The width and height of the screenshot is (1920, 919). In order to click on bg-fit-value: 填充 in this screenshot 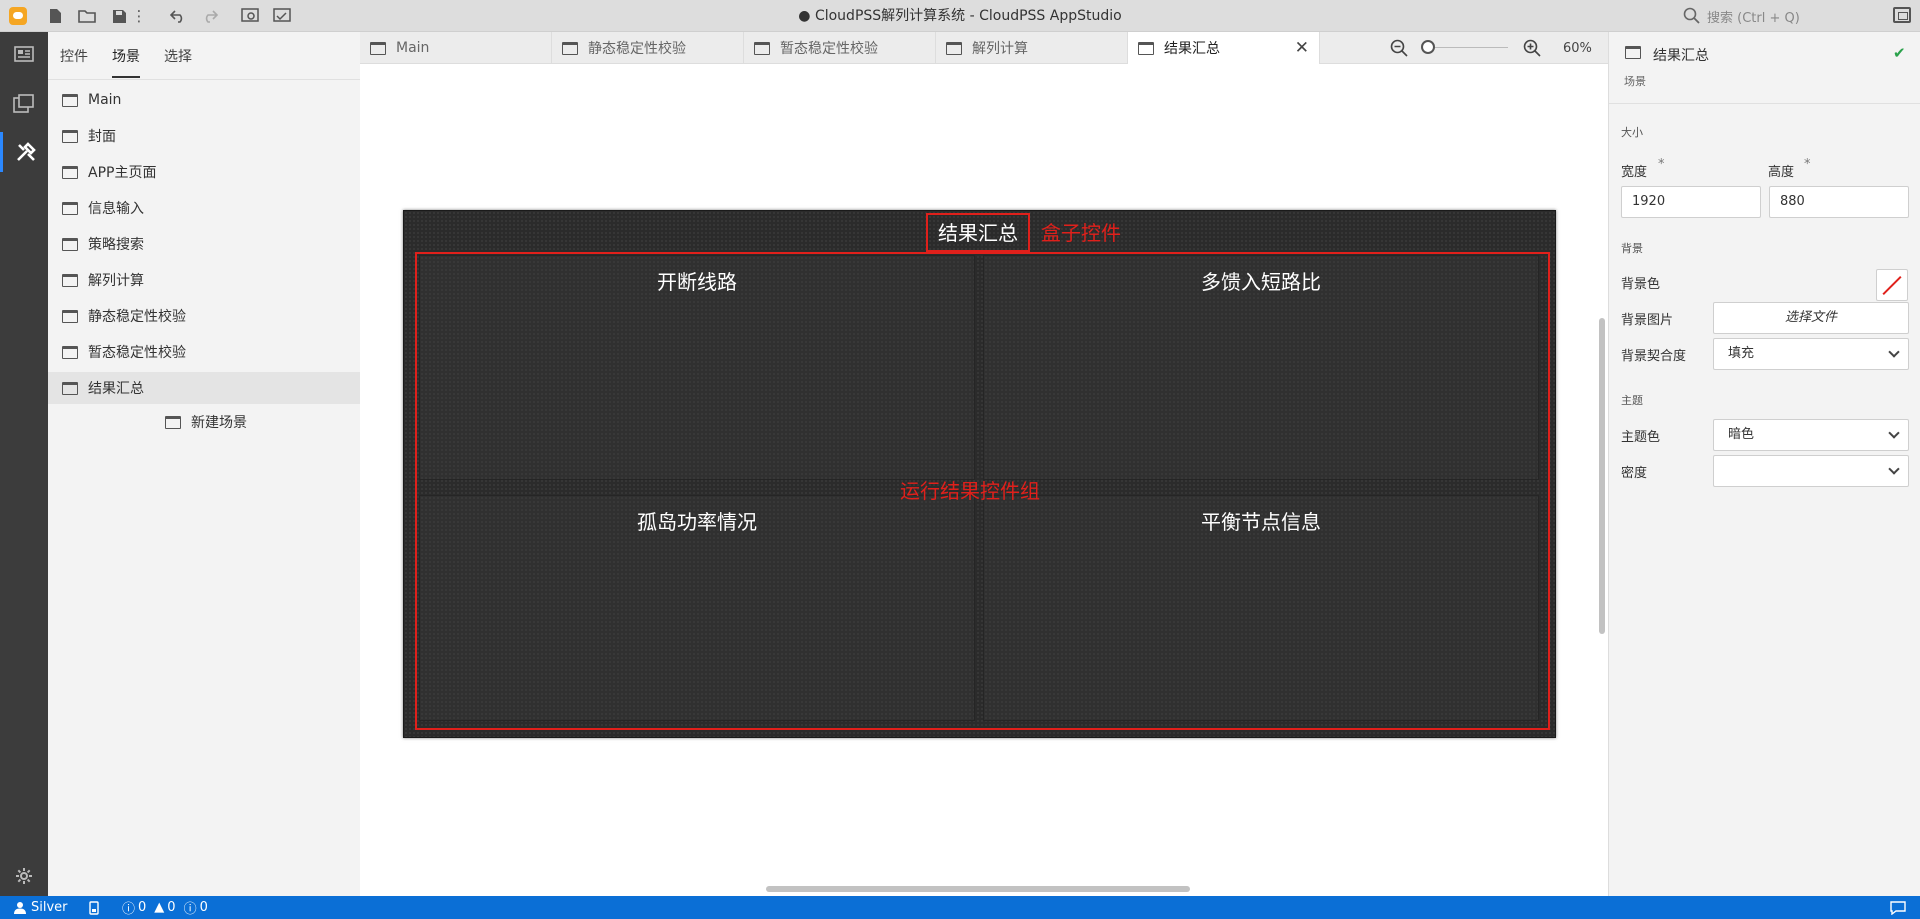, I will do `click(1741, 353)`.